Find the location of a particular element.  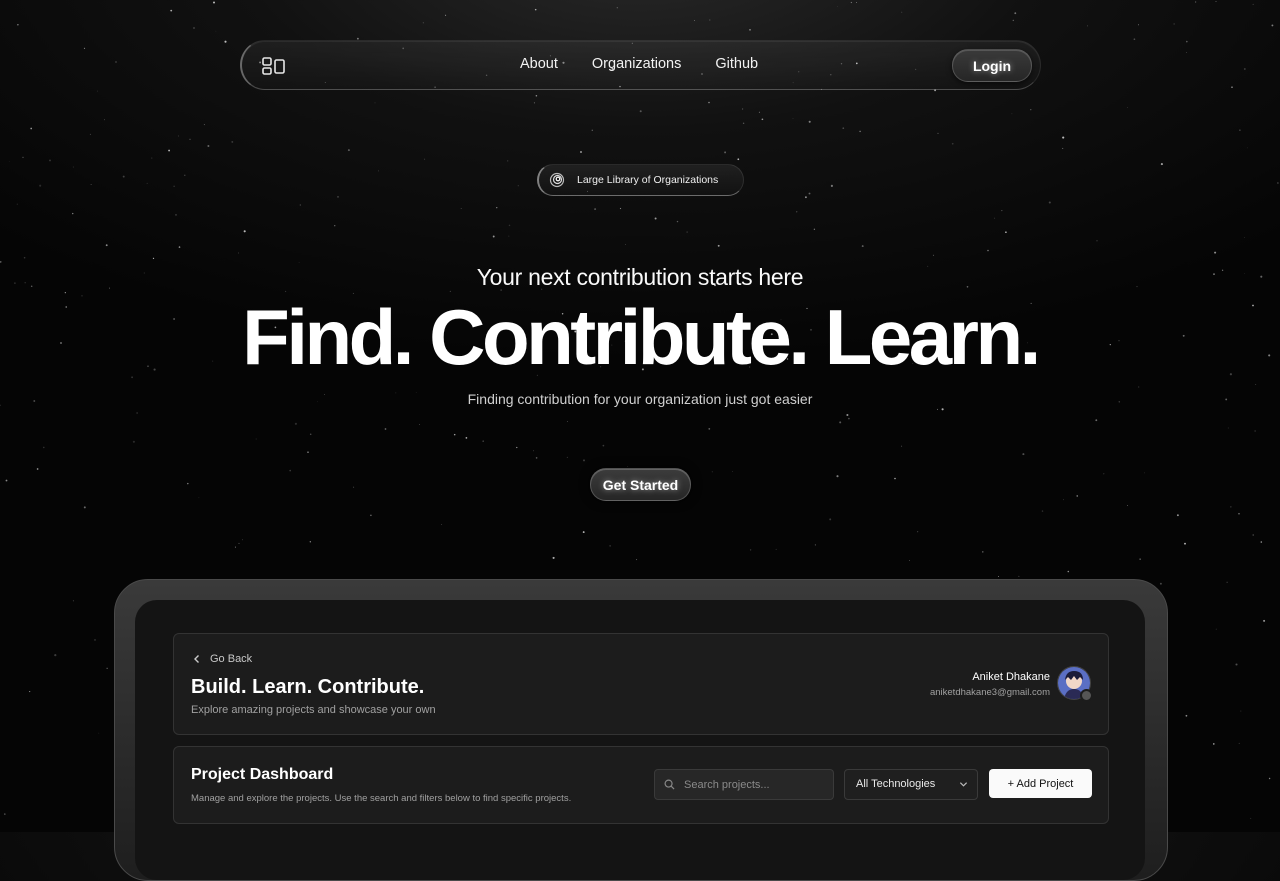

go-back-label: Go Back is located at coordinates (231, 659).